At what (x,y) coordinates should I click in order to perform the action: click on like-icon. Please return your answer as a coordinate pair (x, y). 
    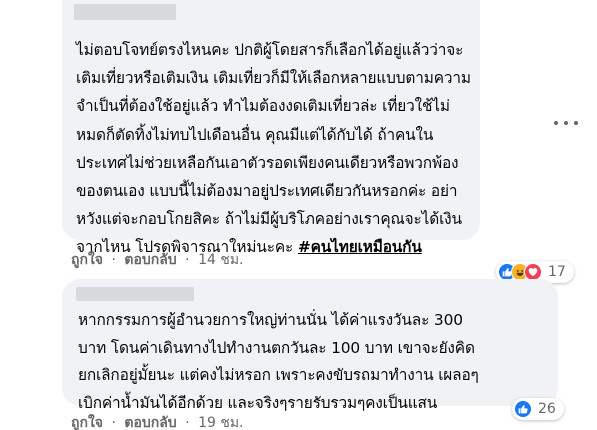
    Looking at the image, I should click on (523, 409).